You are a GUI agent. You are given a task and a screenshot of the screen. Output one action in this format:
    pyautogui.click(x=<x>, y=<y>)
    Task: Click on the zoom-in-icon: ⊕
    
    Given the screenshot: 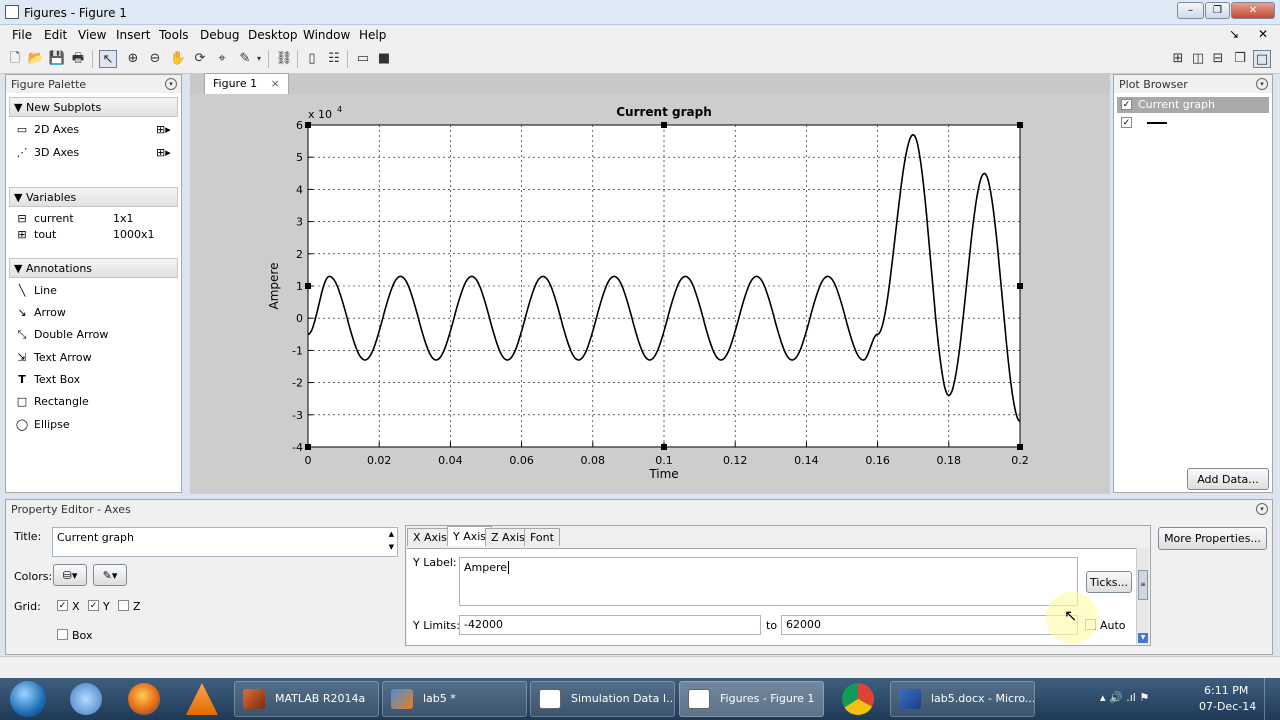 What is the action you would take?
    pyautogui.click(x=133, y=59)
    